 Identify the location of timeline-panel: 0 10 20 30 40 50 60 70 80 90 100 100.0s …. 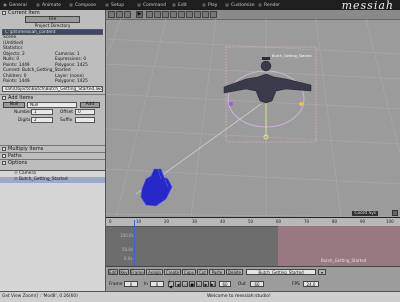
(253, 242).